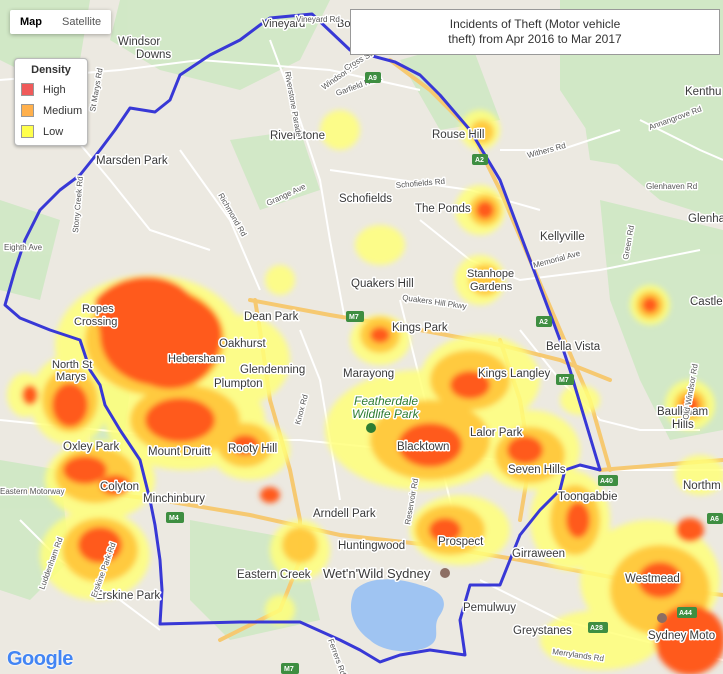 The image size is (723, 674). I want to click on place-label: Ropes, so click(98, 309).